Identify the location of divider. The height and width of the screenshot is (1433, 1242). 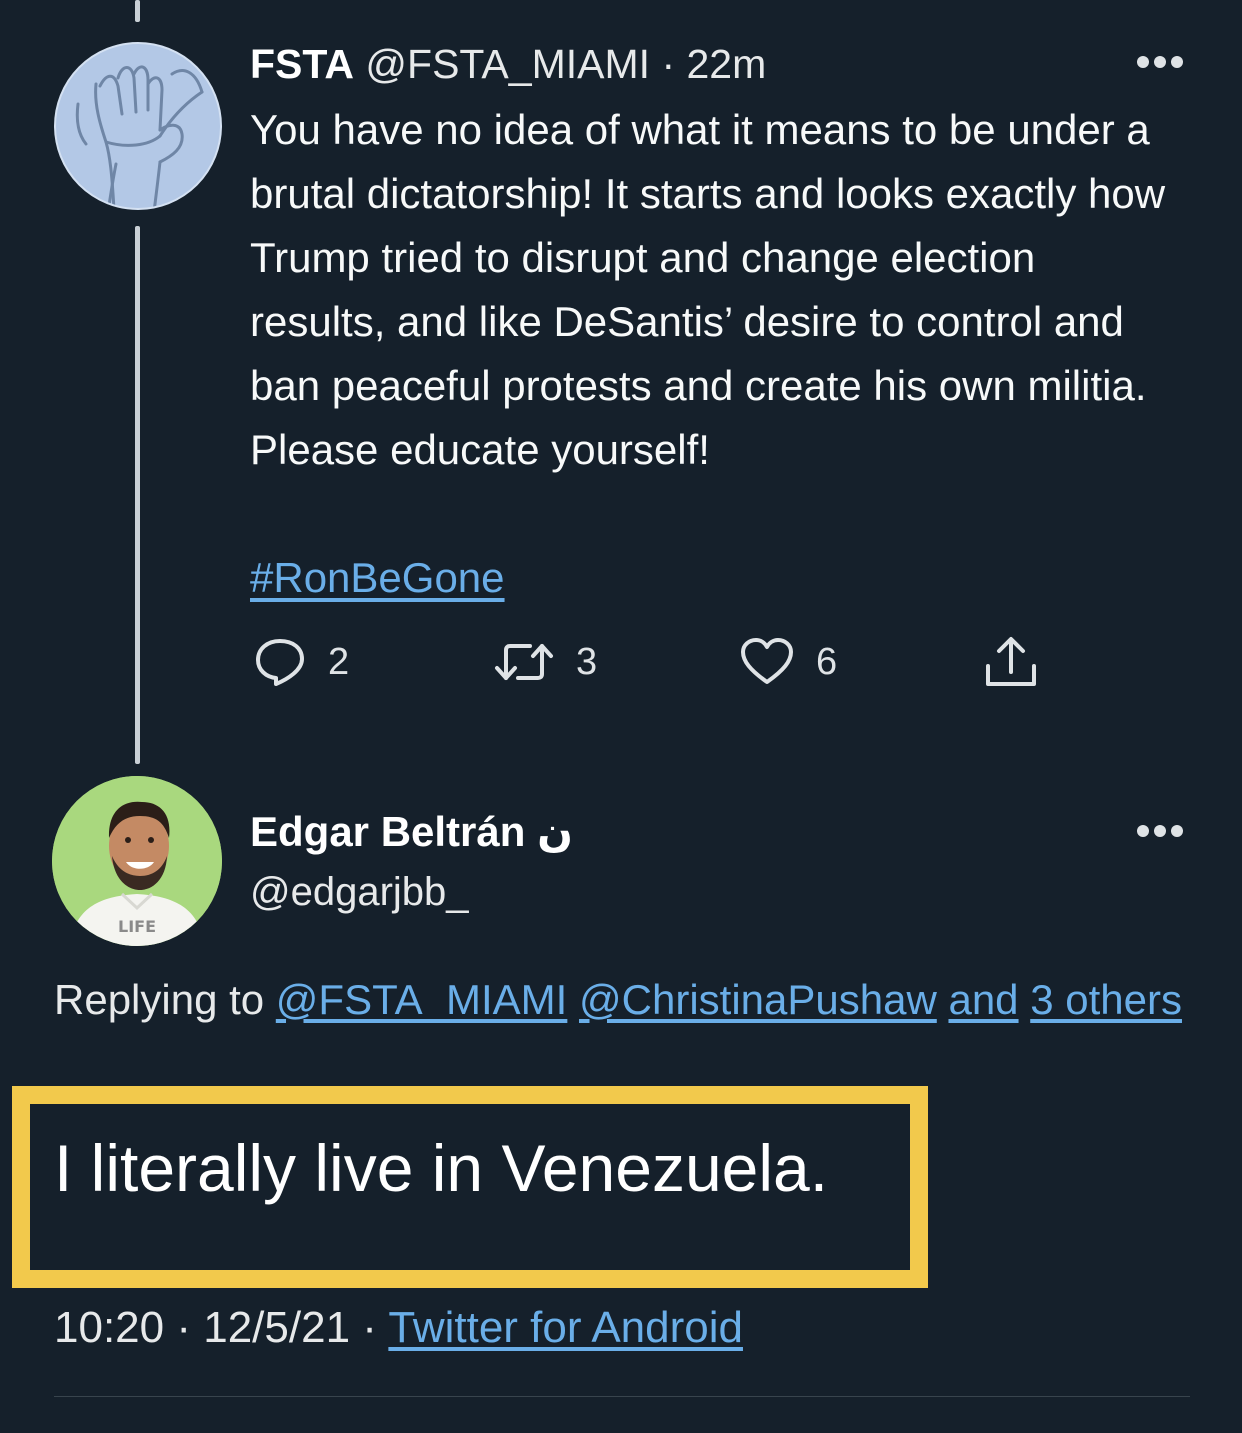
(622, 1396).